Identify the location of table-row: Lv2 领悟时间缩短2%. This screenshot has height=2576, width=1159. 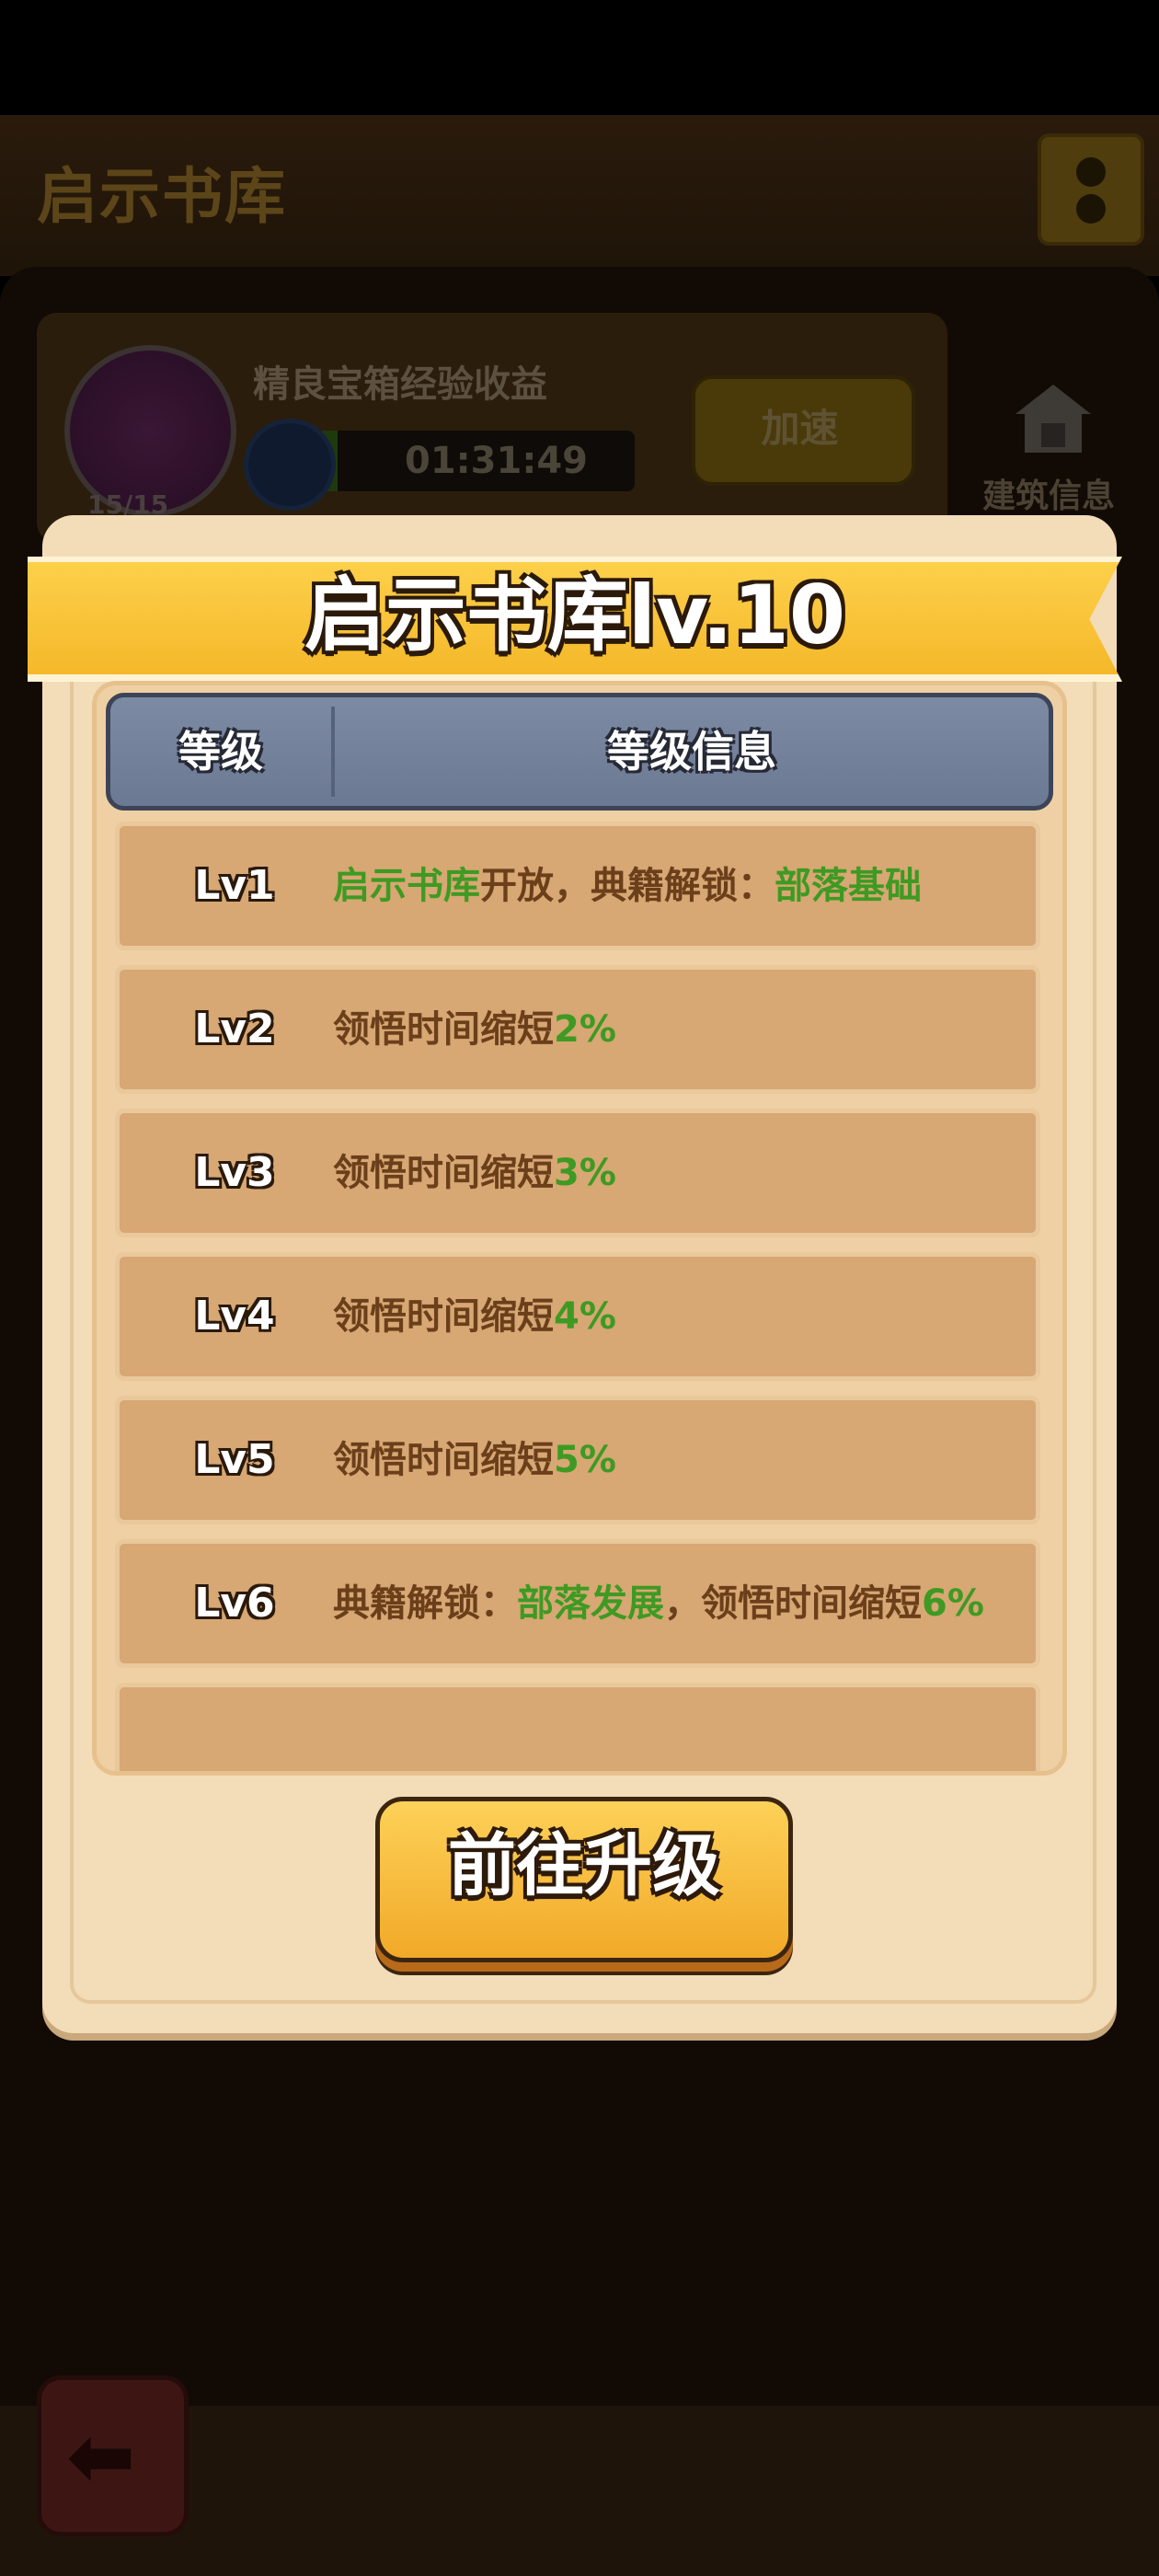
(577, 1029).